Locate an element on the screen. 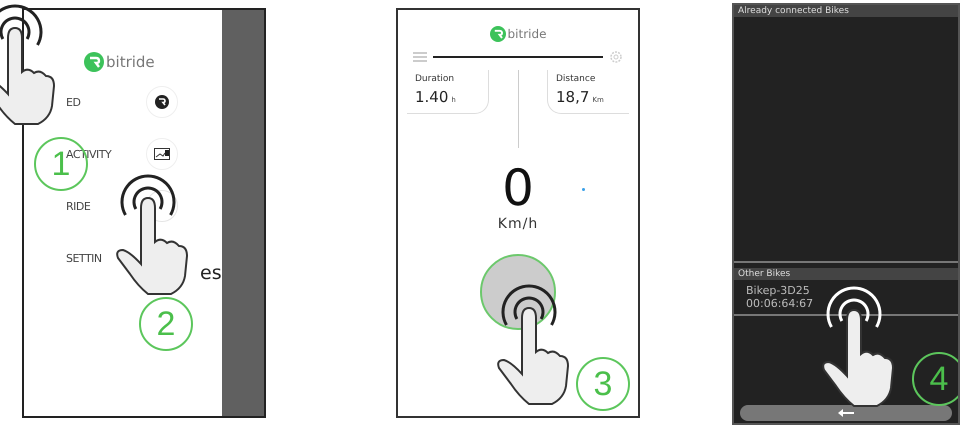  side-text: es is located at coordinates (211, 273).